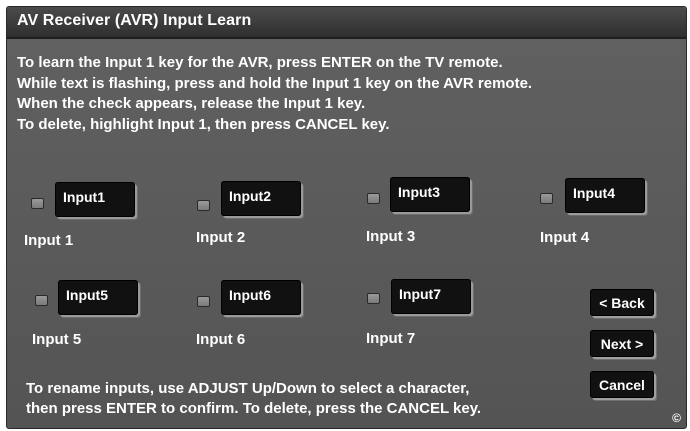 This screenshot has width=690, height=431. I want to click on input3-field: Input3, so click(430, 194).